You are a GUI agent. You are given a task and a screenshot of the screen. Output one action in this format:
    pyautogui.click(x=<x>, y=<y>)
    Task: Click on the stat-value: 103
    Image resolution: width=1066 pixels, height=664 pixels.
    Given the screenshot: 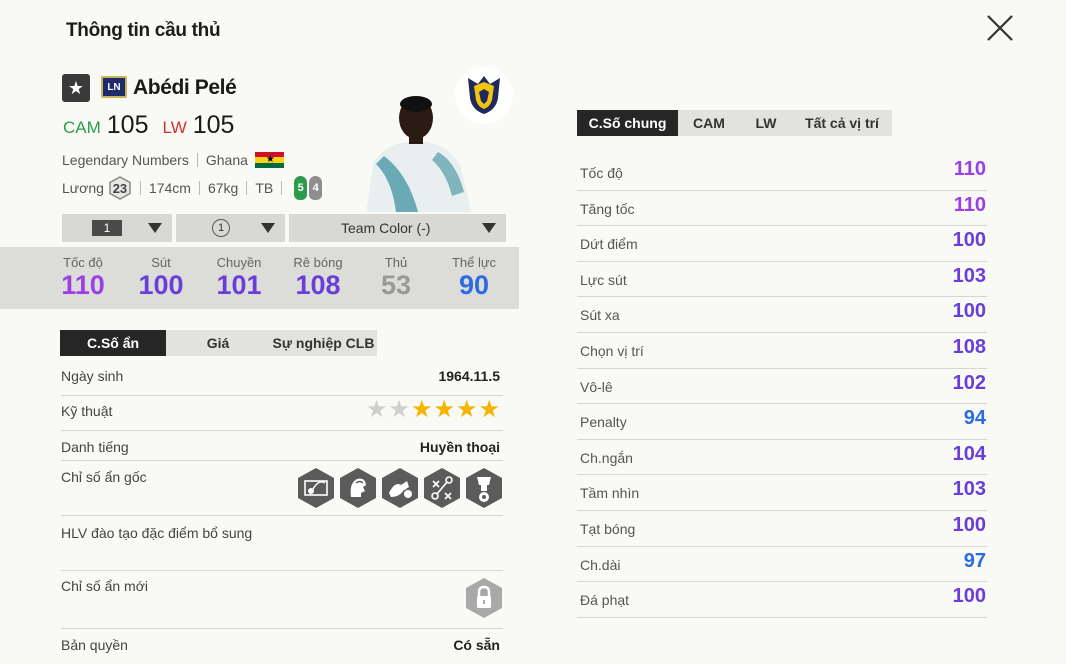 What is the action you would take?
    pyautogui.click(x=969, y=489)
    